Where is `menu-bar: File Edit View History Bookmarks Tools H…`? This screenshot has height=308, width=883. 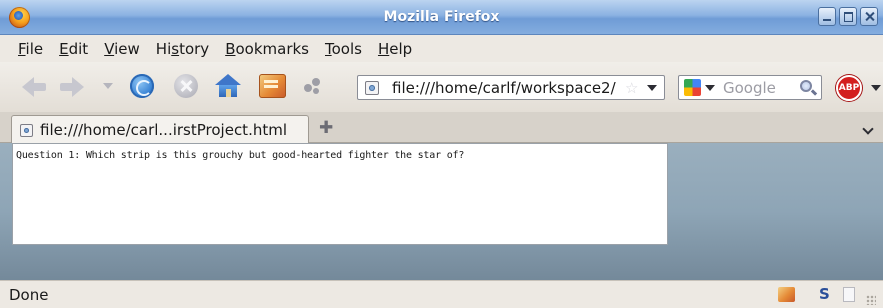
menu-bar: File Edit View History Bookmarks Tools H… is located at coordinates (441, 48).